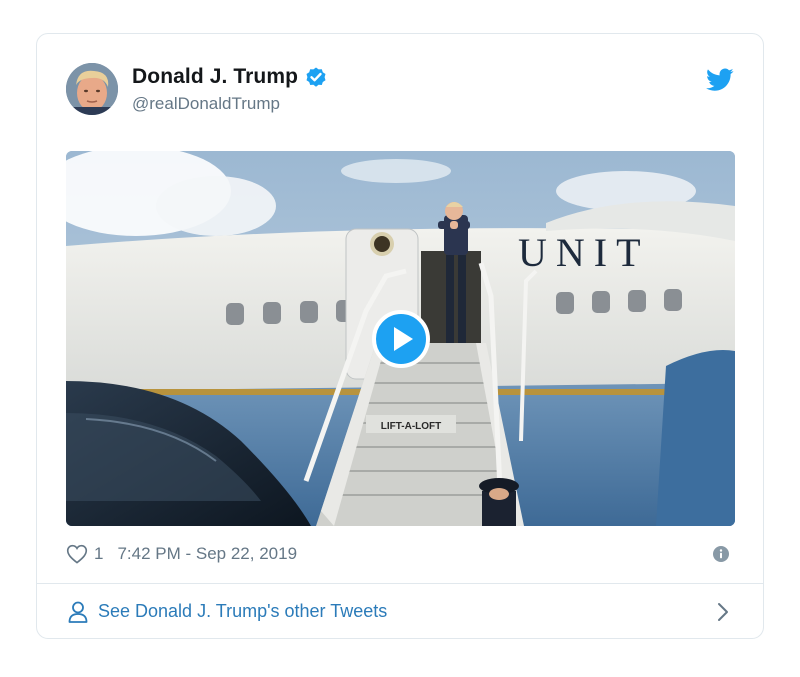  What do you see at coordinates (411, 426) in the screenshot?
I see `stairs-lettering: LIFT-A-LOFT` at bounding box center [411, 426].